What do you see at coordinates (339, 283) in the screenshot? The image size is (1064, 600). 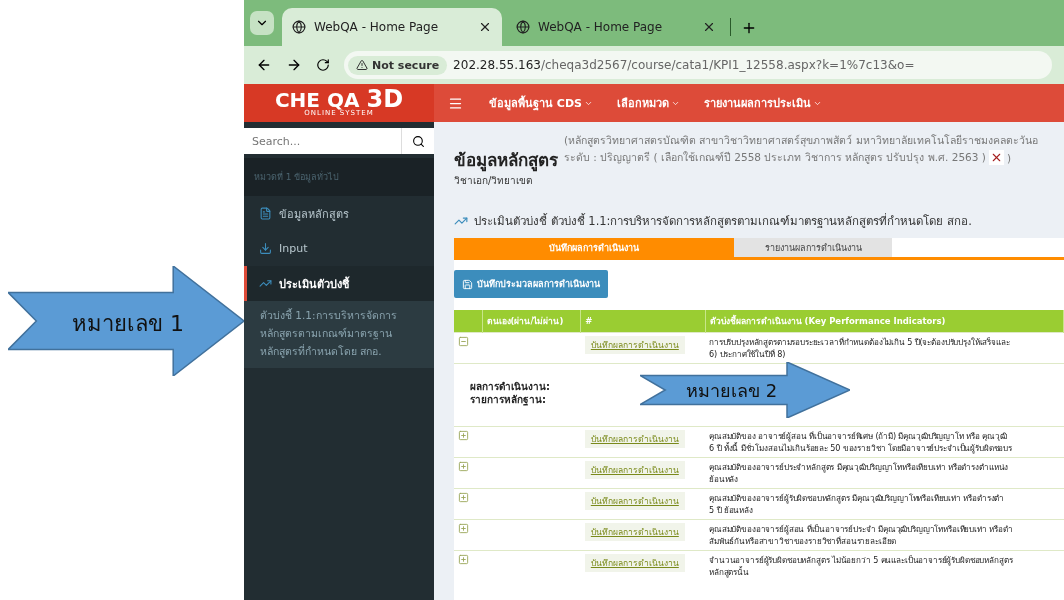 I see `sidebar-item: ประเมินตัวบ่งชี้` at bounding box center [339, 283].